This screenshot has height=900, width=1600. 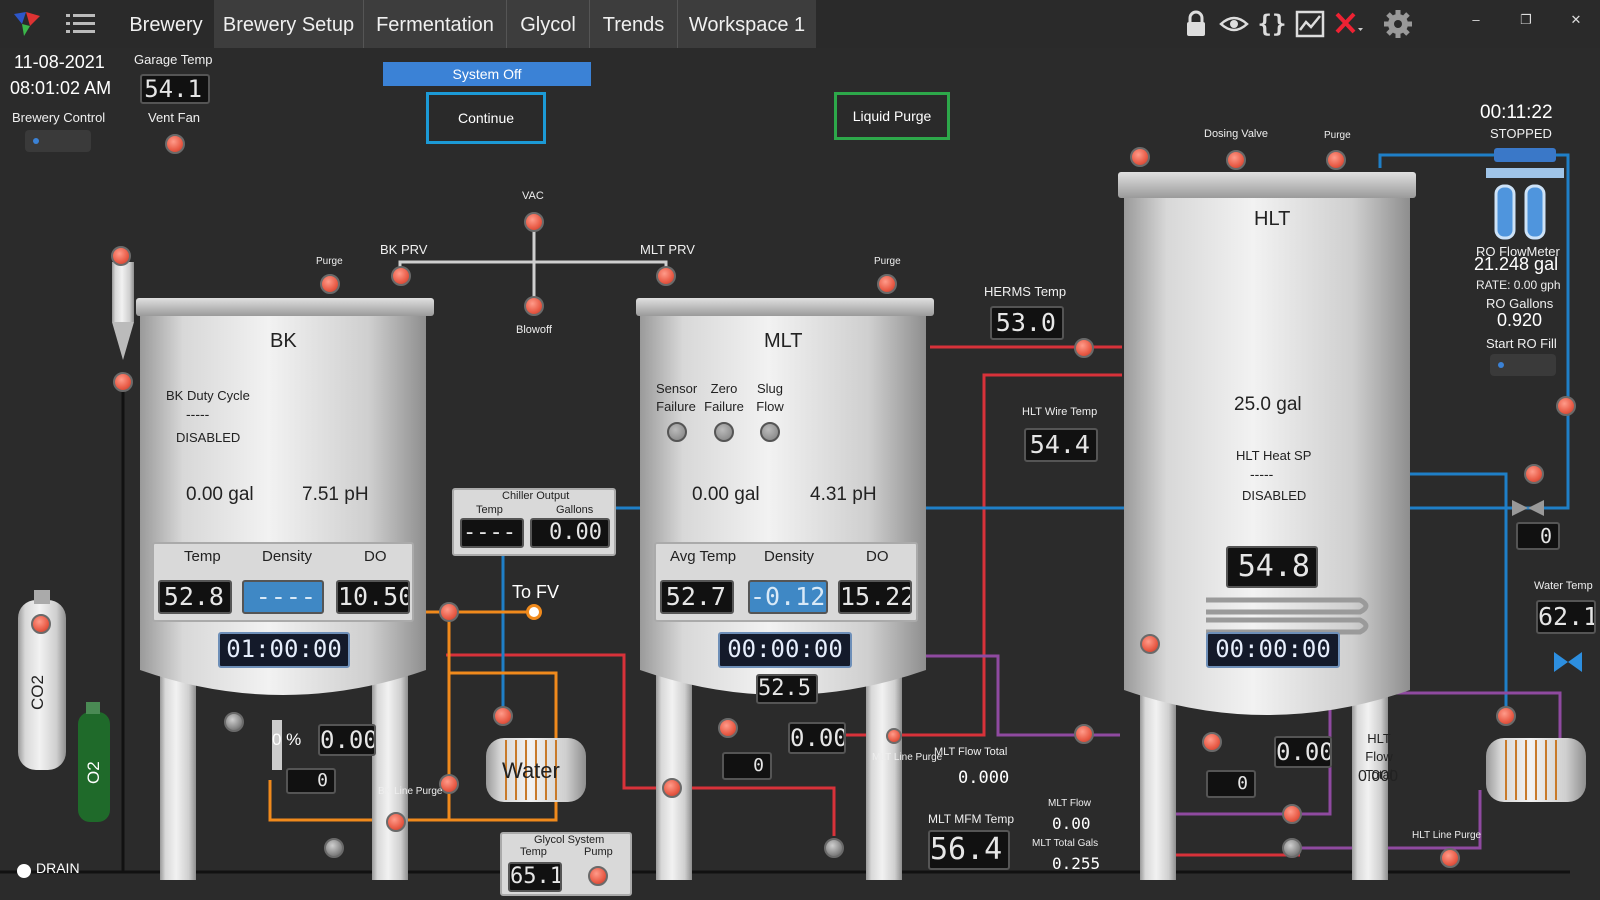 What do you see at coordinates (534, 612) in the screenshot?
I see `to-fv-port-icon` at bounding box center [534, 612].